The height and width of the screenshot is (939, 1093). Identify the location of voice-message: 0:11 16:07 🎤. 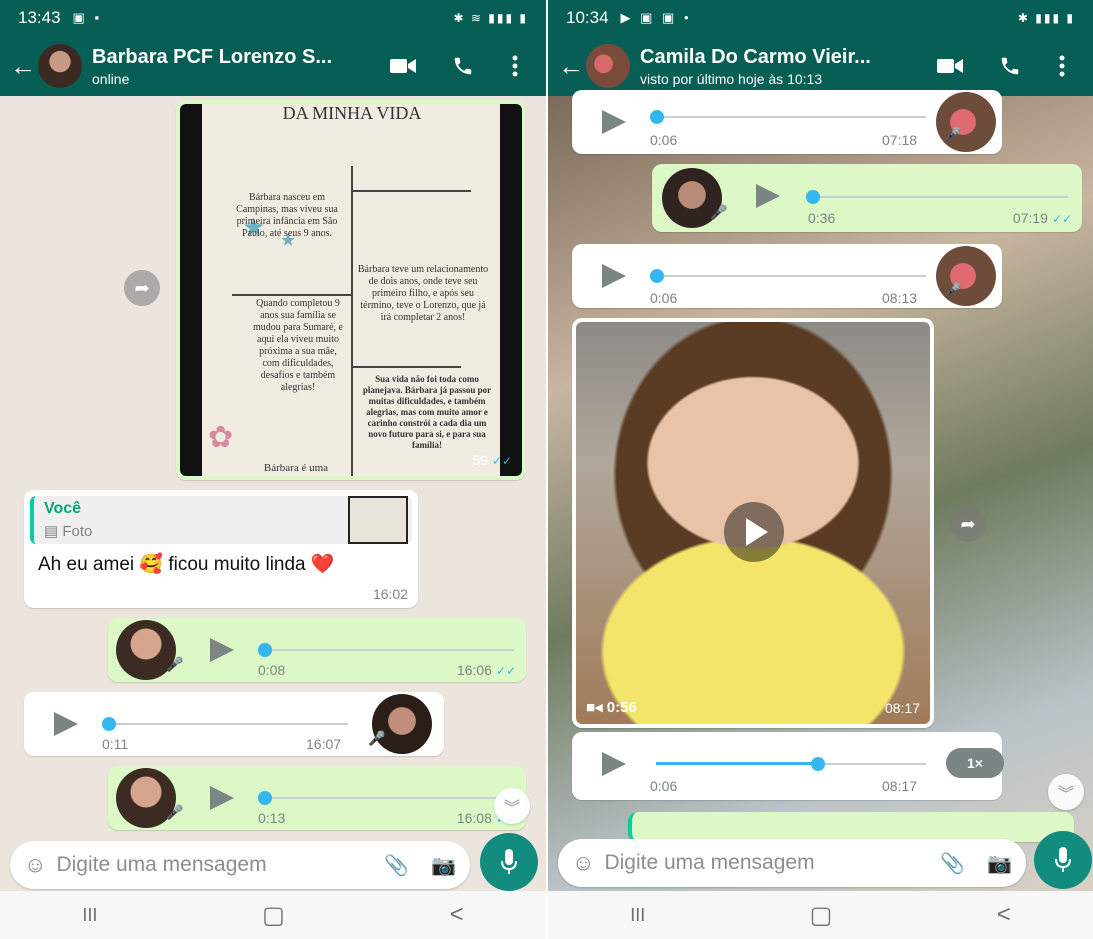
(234, 724).